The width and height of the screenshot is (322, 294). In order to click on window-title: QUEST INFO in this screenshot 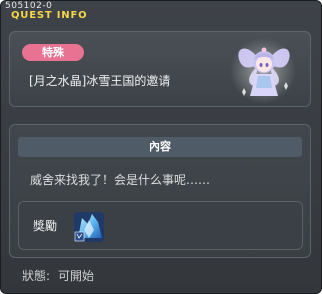, I will do `click(49, 15)`.